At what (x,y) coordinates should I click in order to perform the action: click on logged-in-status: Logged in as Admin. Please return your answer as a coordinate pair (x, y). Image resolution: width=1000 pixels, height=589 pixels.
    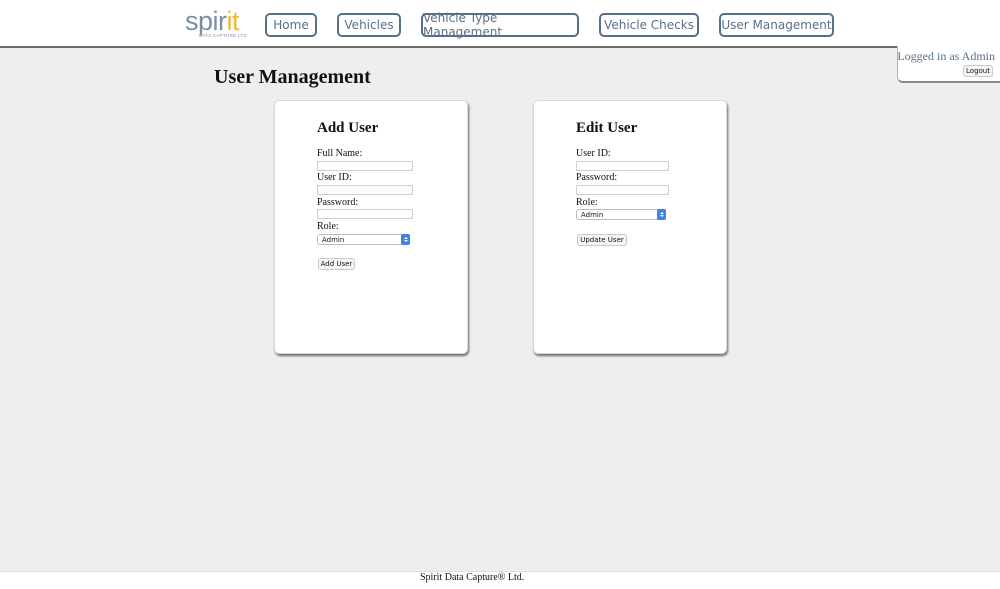
    Looking at the image, I should click on (946, 56).